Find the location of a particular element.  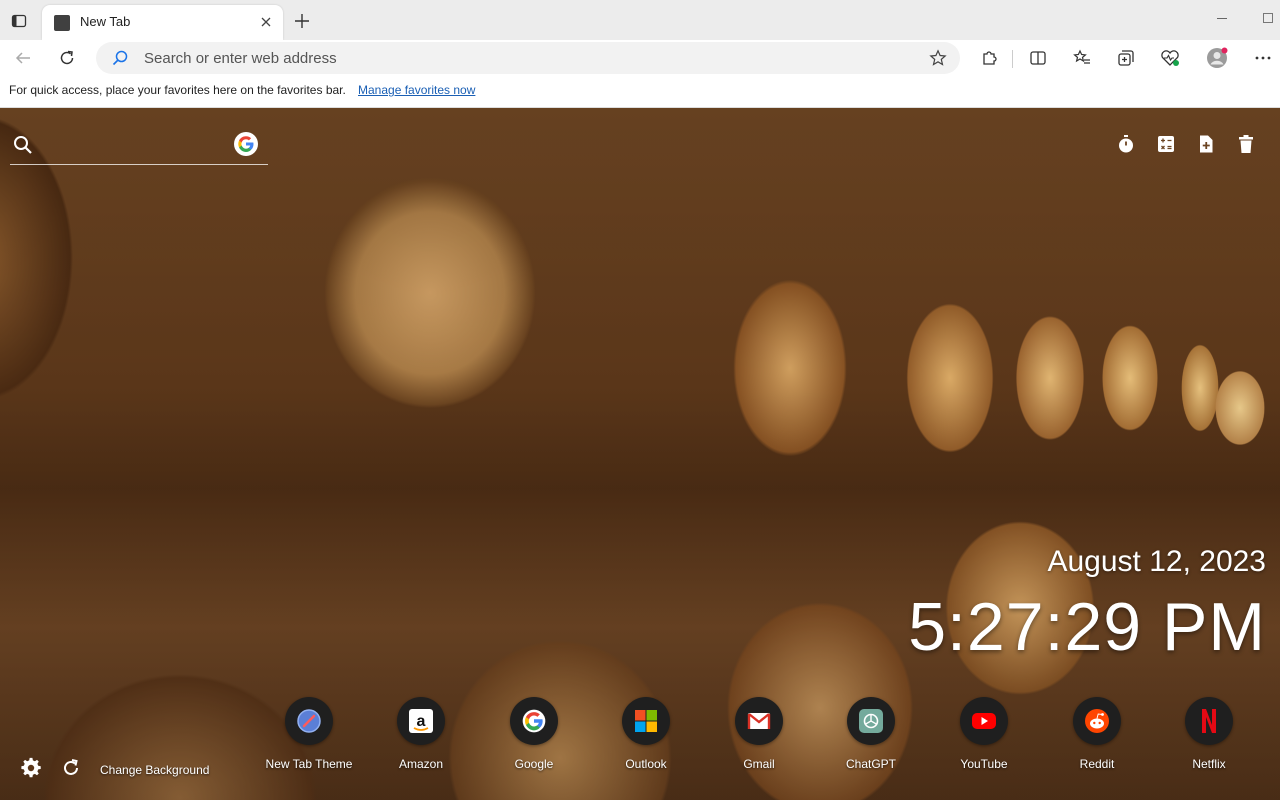

minimize-icon is located at coordinates (1222, 18).